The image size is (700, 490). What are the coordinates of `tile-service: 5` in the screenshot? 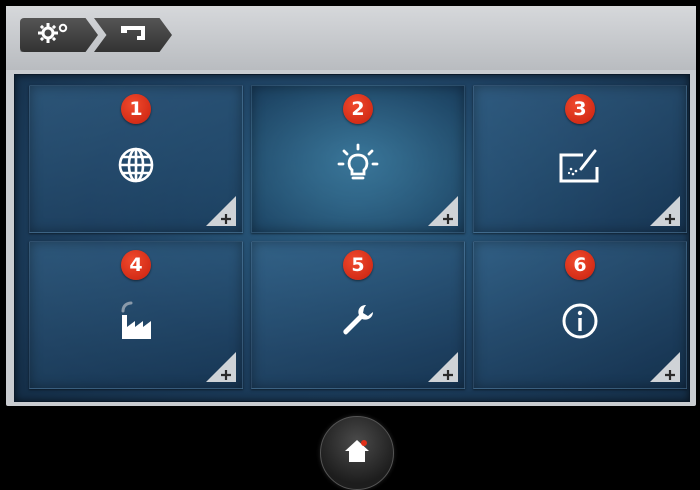 It's located at (358, 315).